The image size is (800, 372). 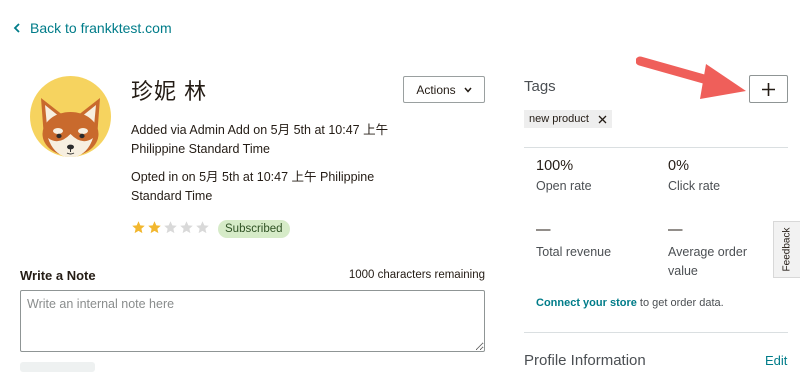 I want to click on feedback-tab: Feedback, so click(x=786, y=249).